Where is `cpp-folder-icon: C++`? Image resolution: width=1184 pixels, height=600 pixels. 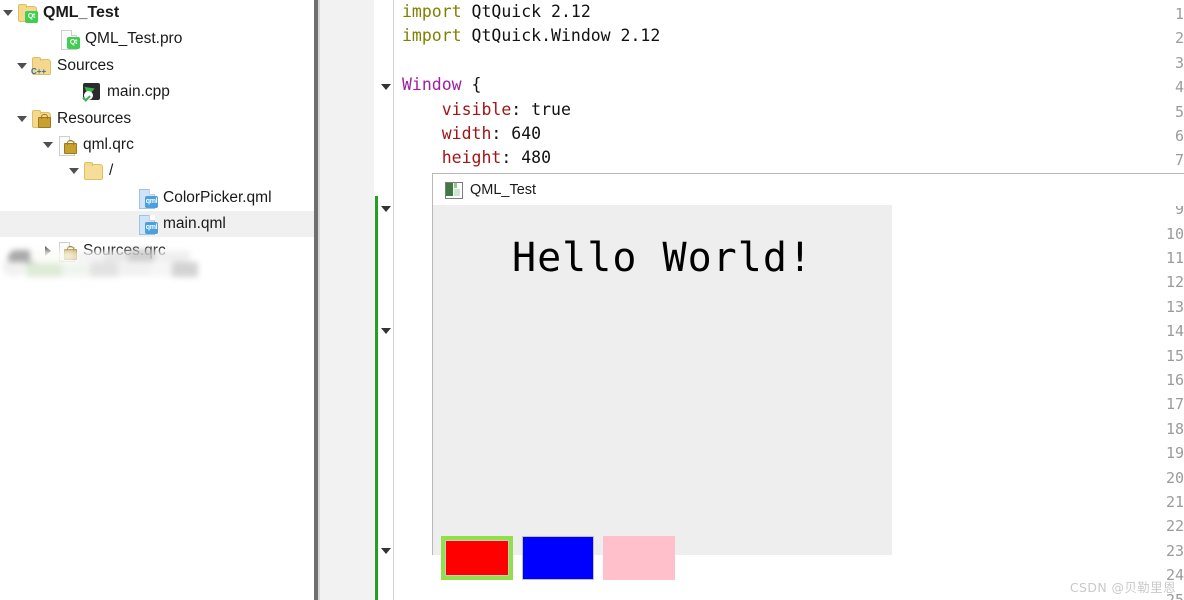
cpp-folder-icon: C++ is located at coordinates (41, 66).